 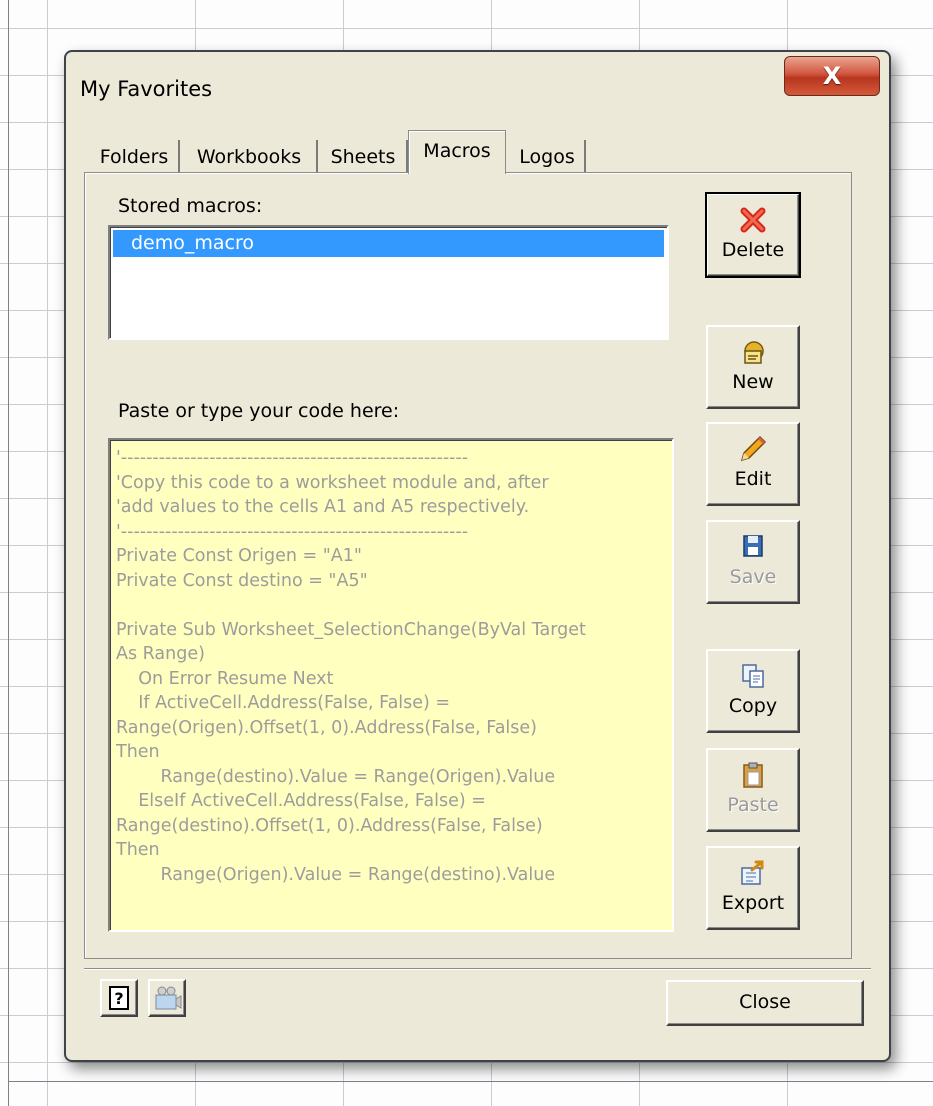 I want to click on new-label: New, so click(x=753, y=382).